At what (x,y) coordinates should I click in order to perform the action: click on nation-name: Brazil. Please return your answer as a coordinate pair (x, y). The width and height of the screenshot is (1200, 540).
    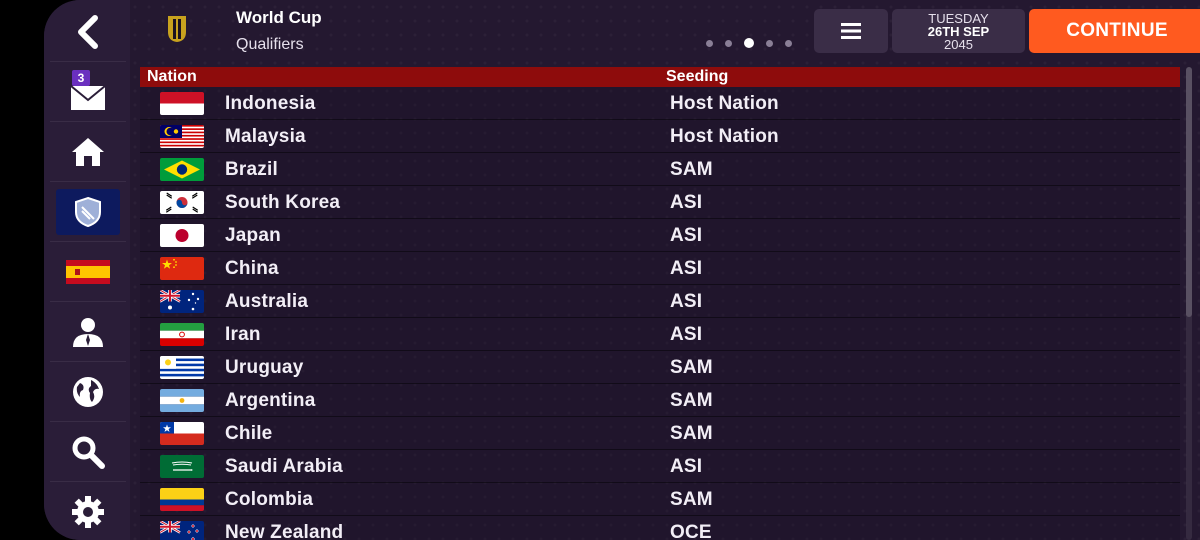
    Looking at the image, I should click on (251, 169).